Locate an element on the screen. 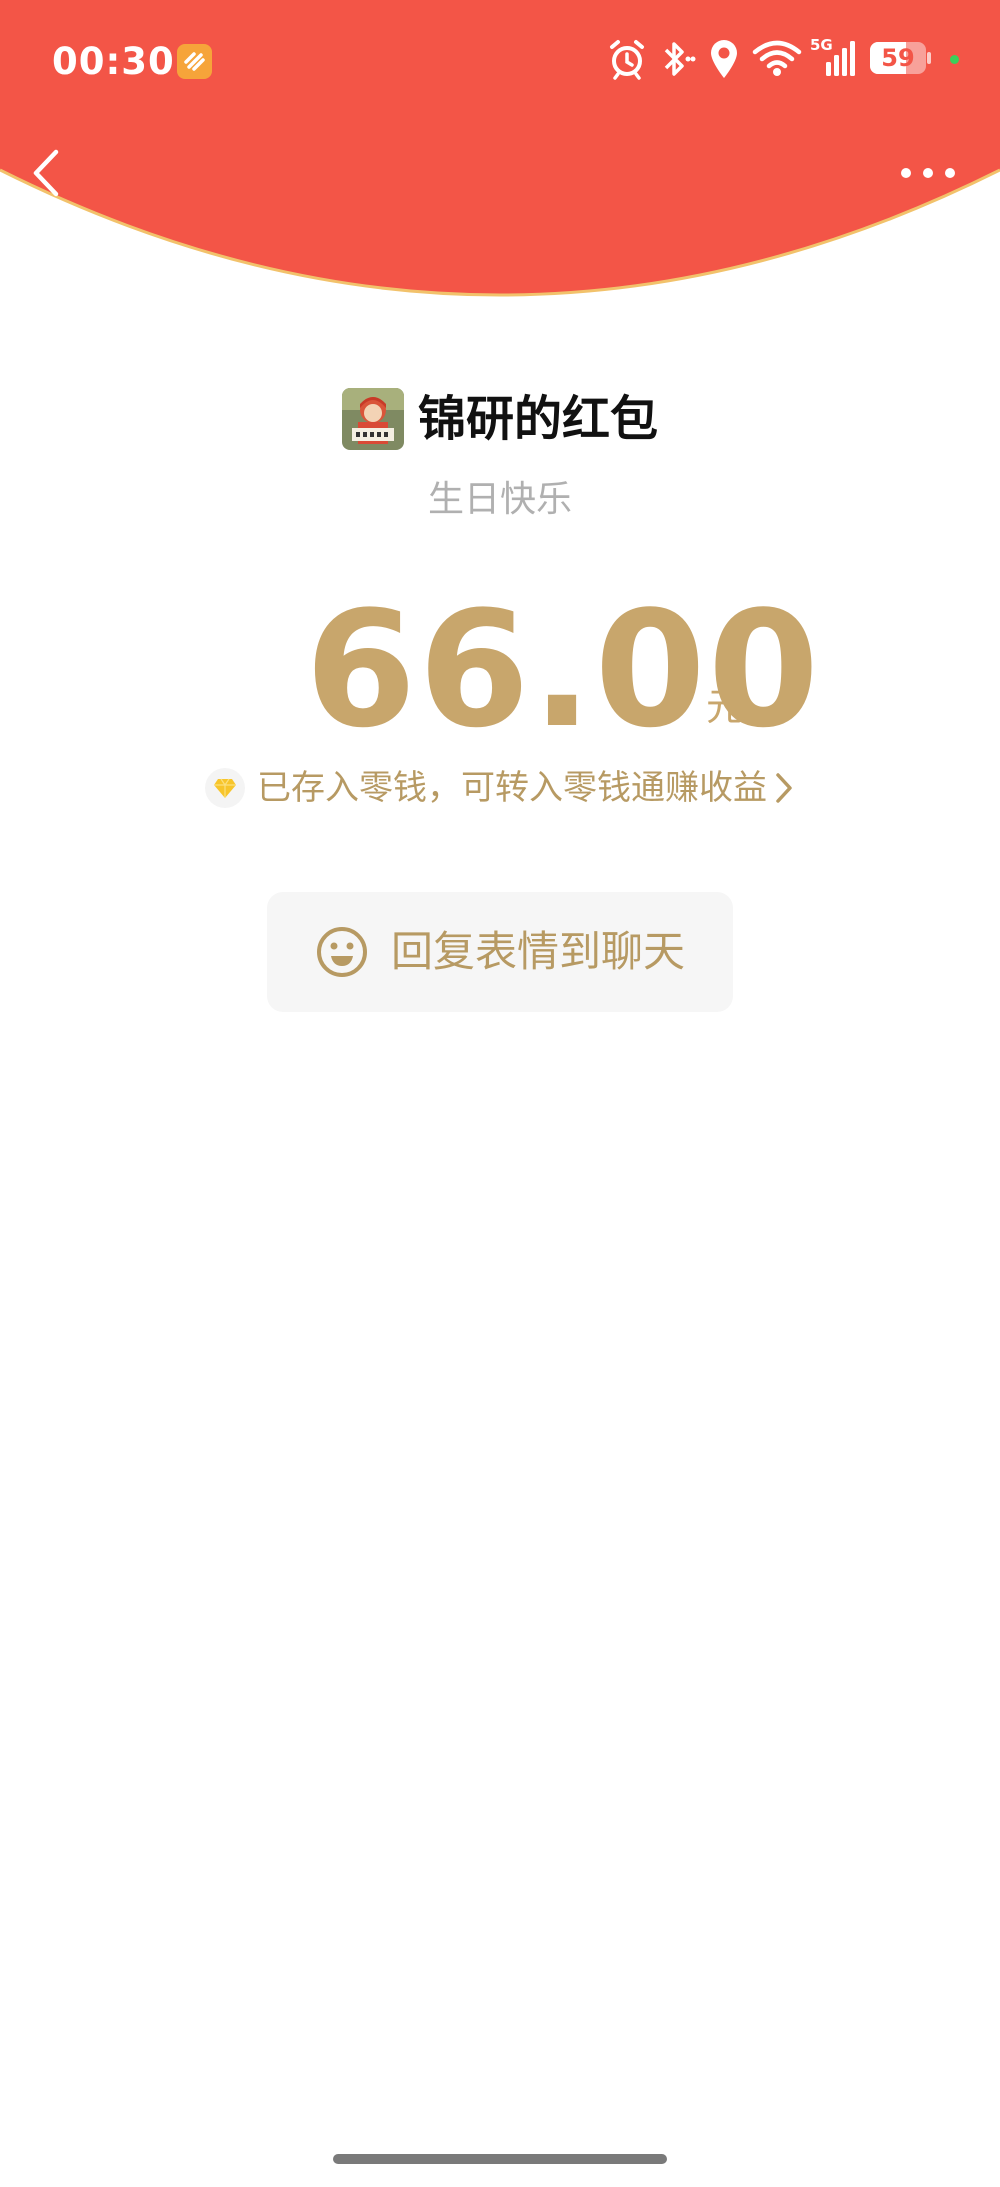 This screenshot has width=1000, height=2187. more-options-button is located at coordinates (928, 173).